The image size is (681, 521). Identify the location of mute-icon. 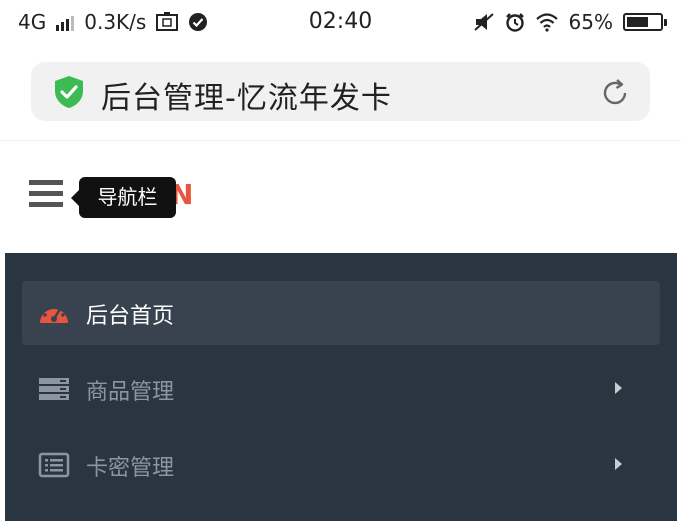
(483, 22).